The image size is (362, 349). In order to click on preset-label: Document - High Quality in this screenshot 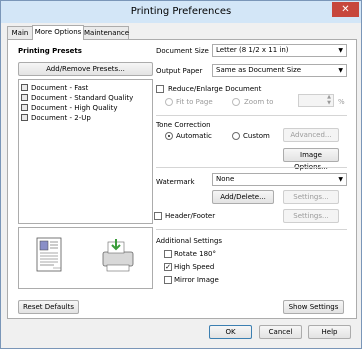, I will do `click(74, 108)`.